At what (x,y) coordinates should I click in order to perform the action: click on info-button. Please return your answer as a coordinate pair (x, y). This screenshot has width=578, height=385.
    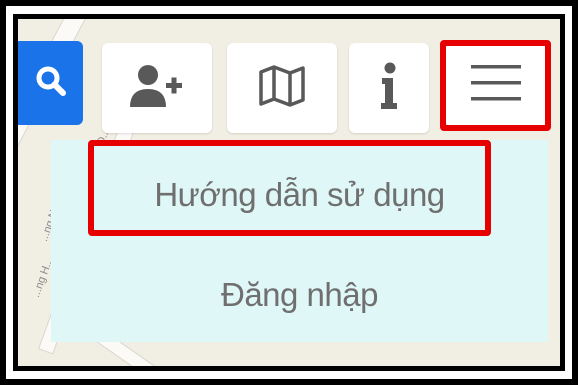
    Looking at the image, I should click on (389, 88).